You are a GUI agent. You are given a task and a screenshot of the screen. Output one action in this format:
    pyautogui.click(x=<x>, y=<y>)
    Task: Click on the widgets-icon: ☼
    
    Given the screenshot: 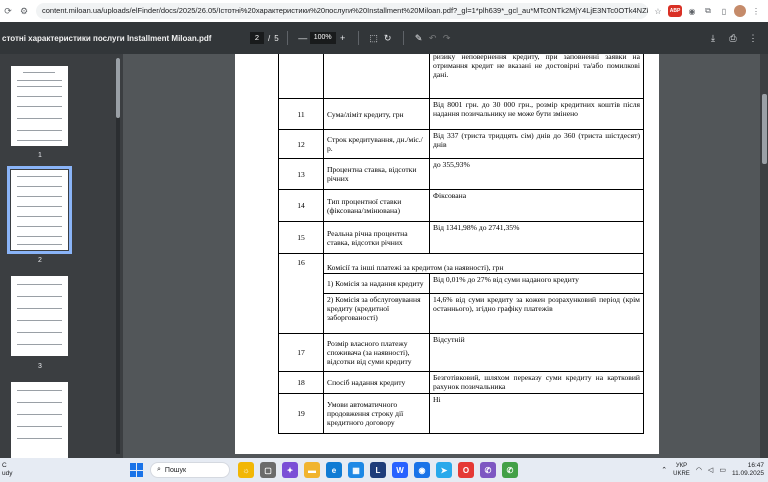 What is the action you would take?
    pyautogui.click(x=246, y=470)
    